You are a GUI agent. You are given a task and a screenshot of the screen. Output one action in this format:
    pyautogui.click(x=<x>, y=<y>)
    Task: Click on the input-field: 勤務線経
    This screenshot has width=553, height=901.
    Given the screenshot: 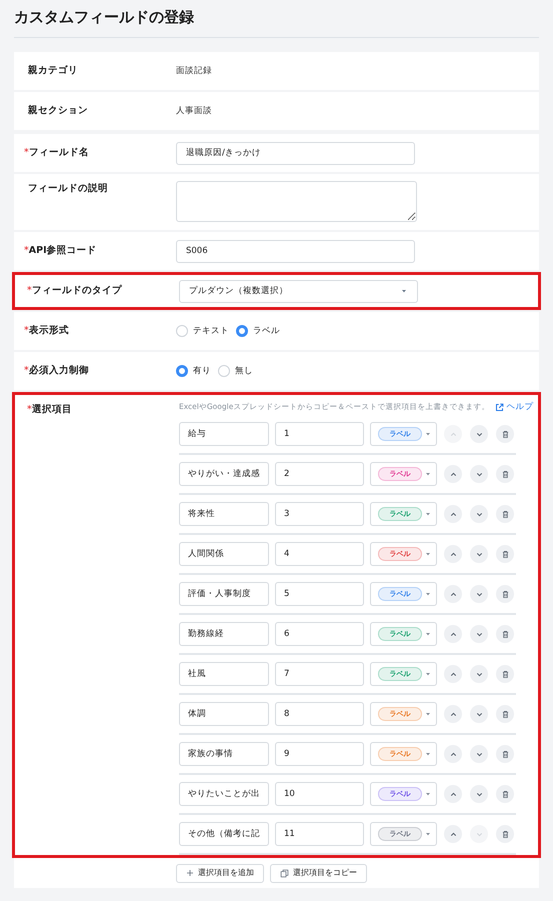 What is the action you would take?
    pyautogui.click(x=224, y=634)
    